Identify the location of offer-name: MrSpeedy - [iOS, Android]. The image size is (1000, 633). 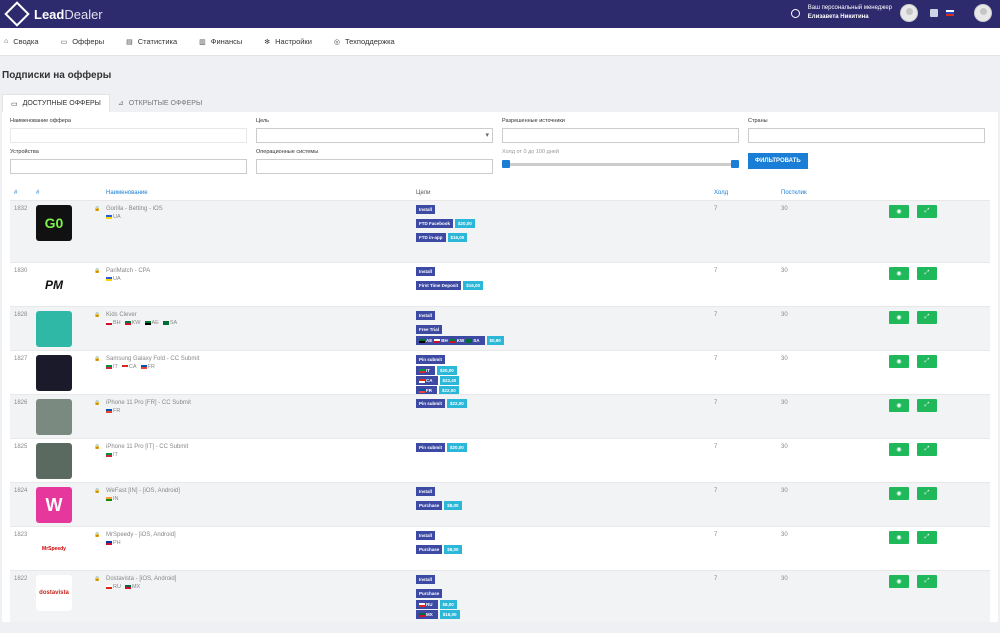
(261, 535).